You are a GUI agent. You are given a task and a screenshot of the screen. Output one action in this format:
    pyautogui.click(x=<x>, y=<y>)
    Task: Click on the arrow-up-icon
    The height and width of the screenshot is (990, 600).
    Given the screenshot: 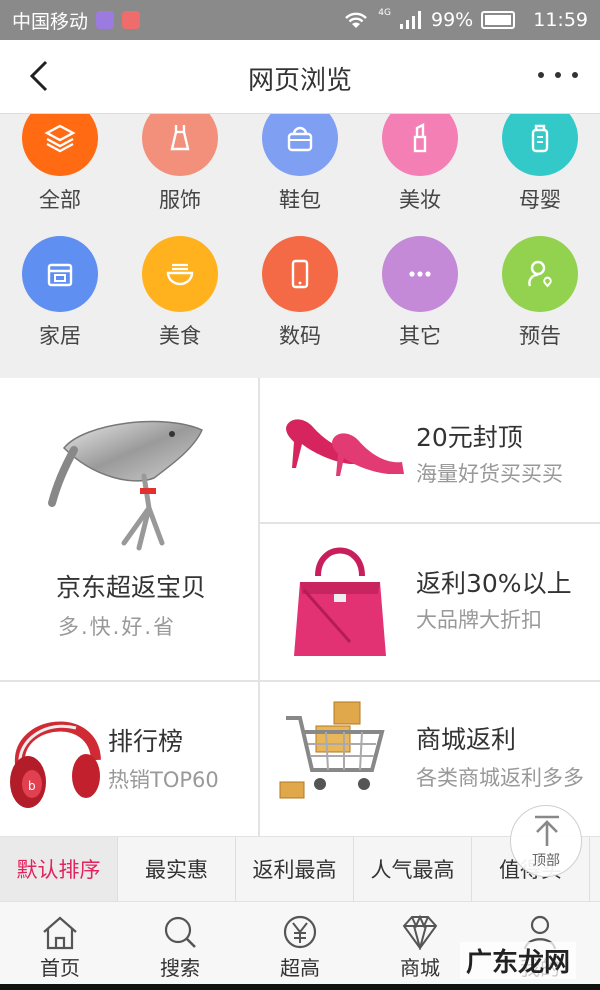 What is the action you would take?
    pyautogui.click(x=547, y=830)
    